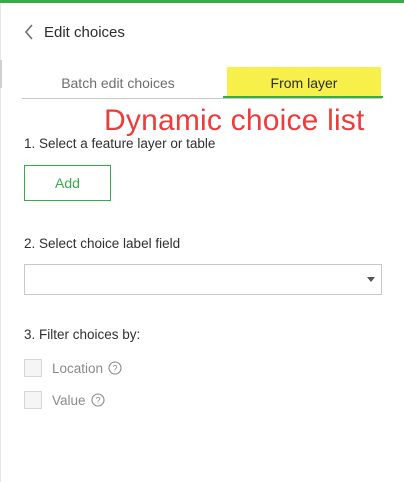  What do you see at coordinates (78, 368) in the screenshot?
I see `location-label: Location` at bounding box center [78, 368].